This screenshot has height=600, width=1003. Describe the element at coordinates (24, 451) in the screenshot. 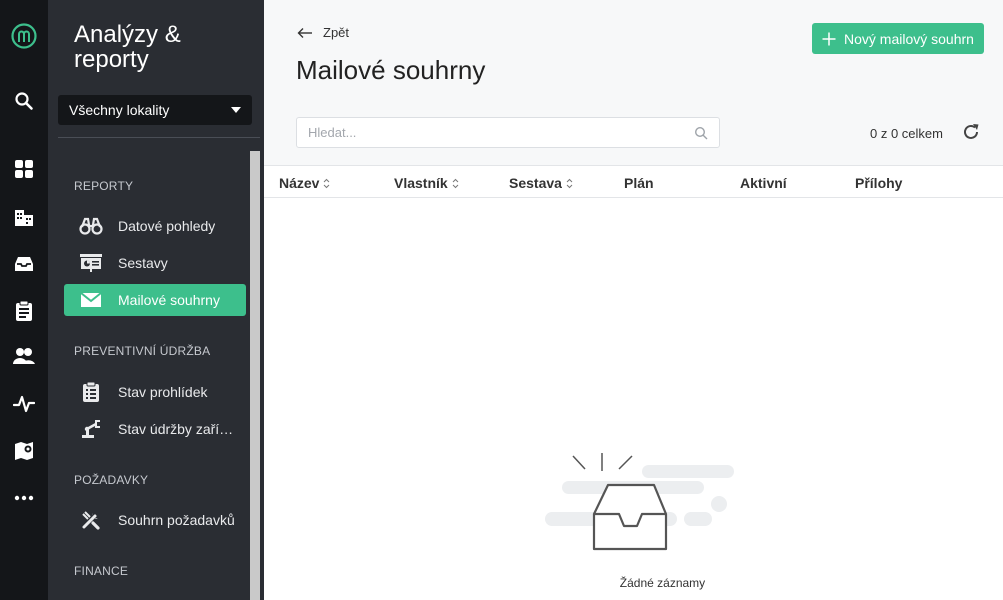

I see `map-pin-icon` at that location.